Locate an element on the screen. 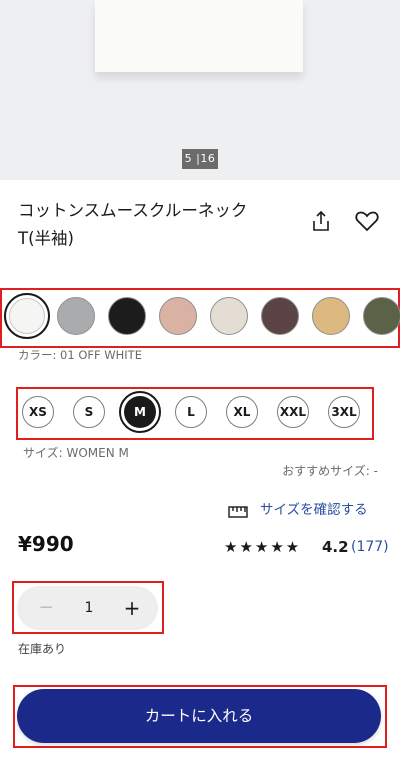 The image size is (400, 766). rating-stars: ★★★★★ is located at coordinates (263, 547).